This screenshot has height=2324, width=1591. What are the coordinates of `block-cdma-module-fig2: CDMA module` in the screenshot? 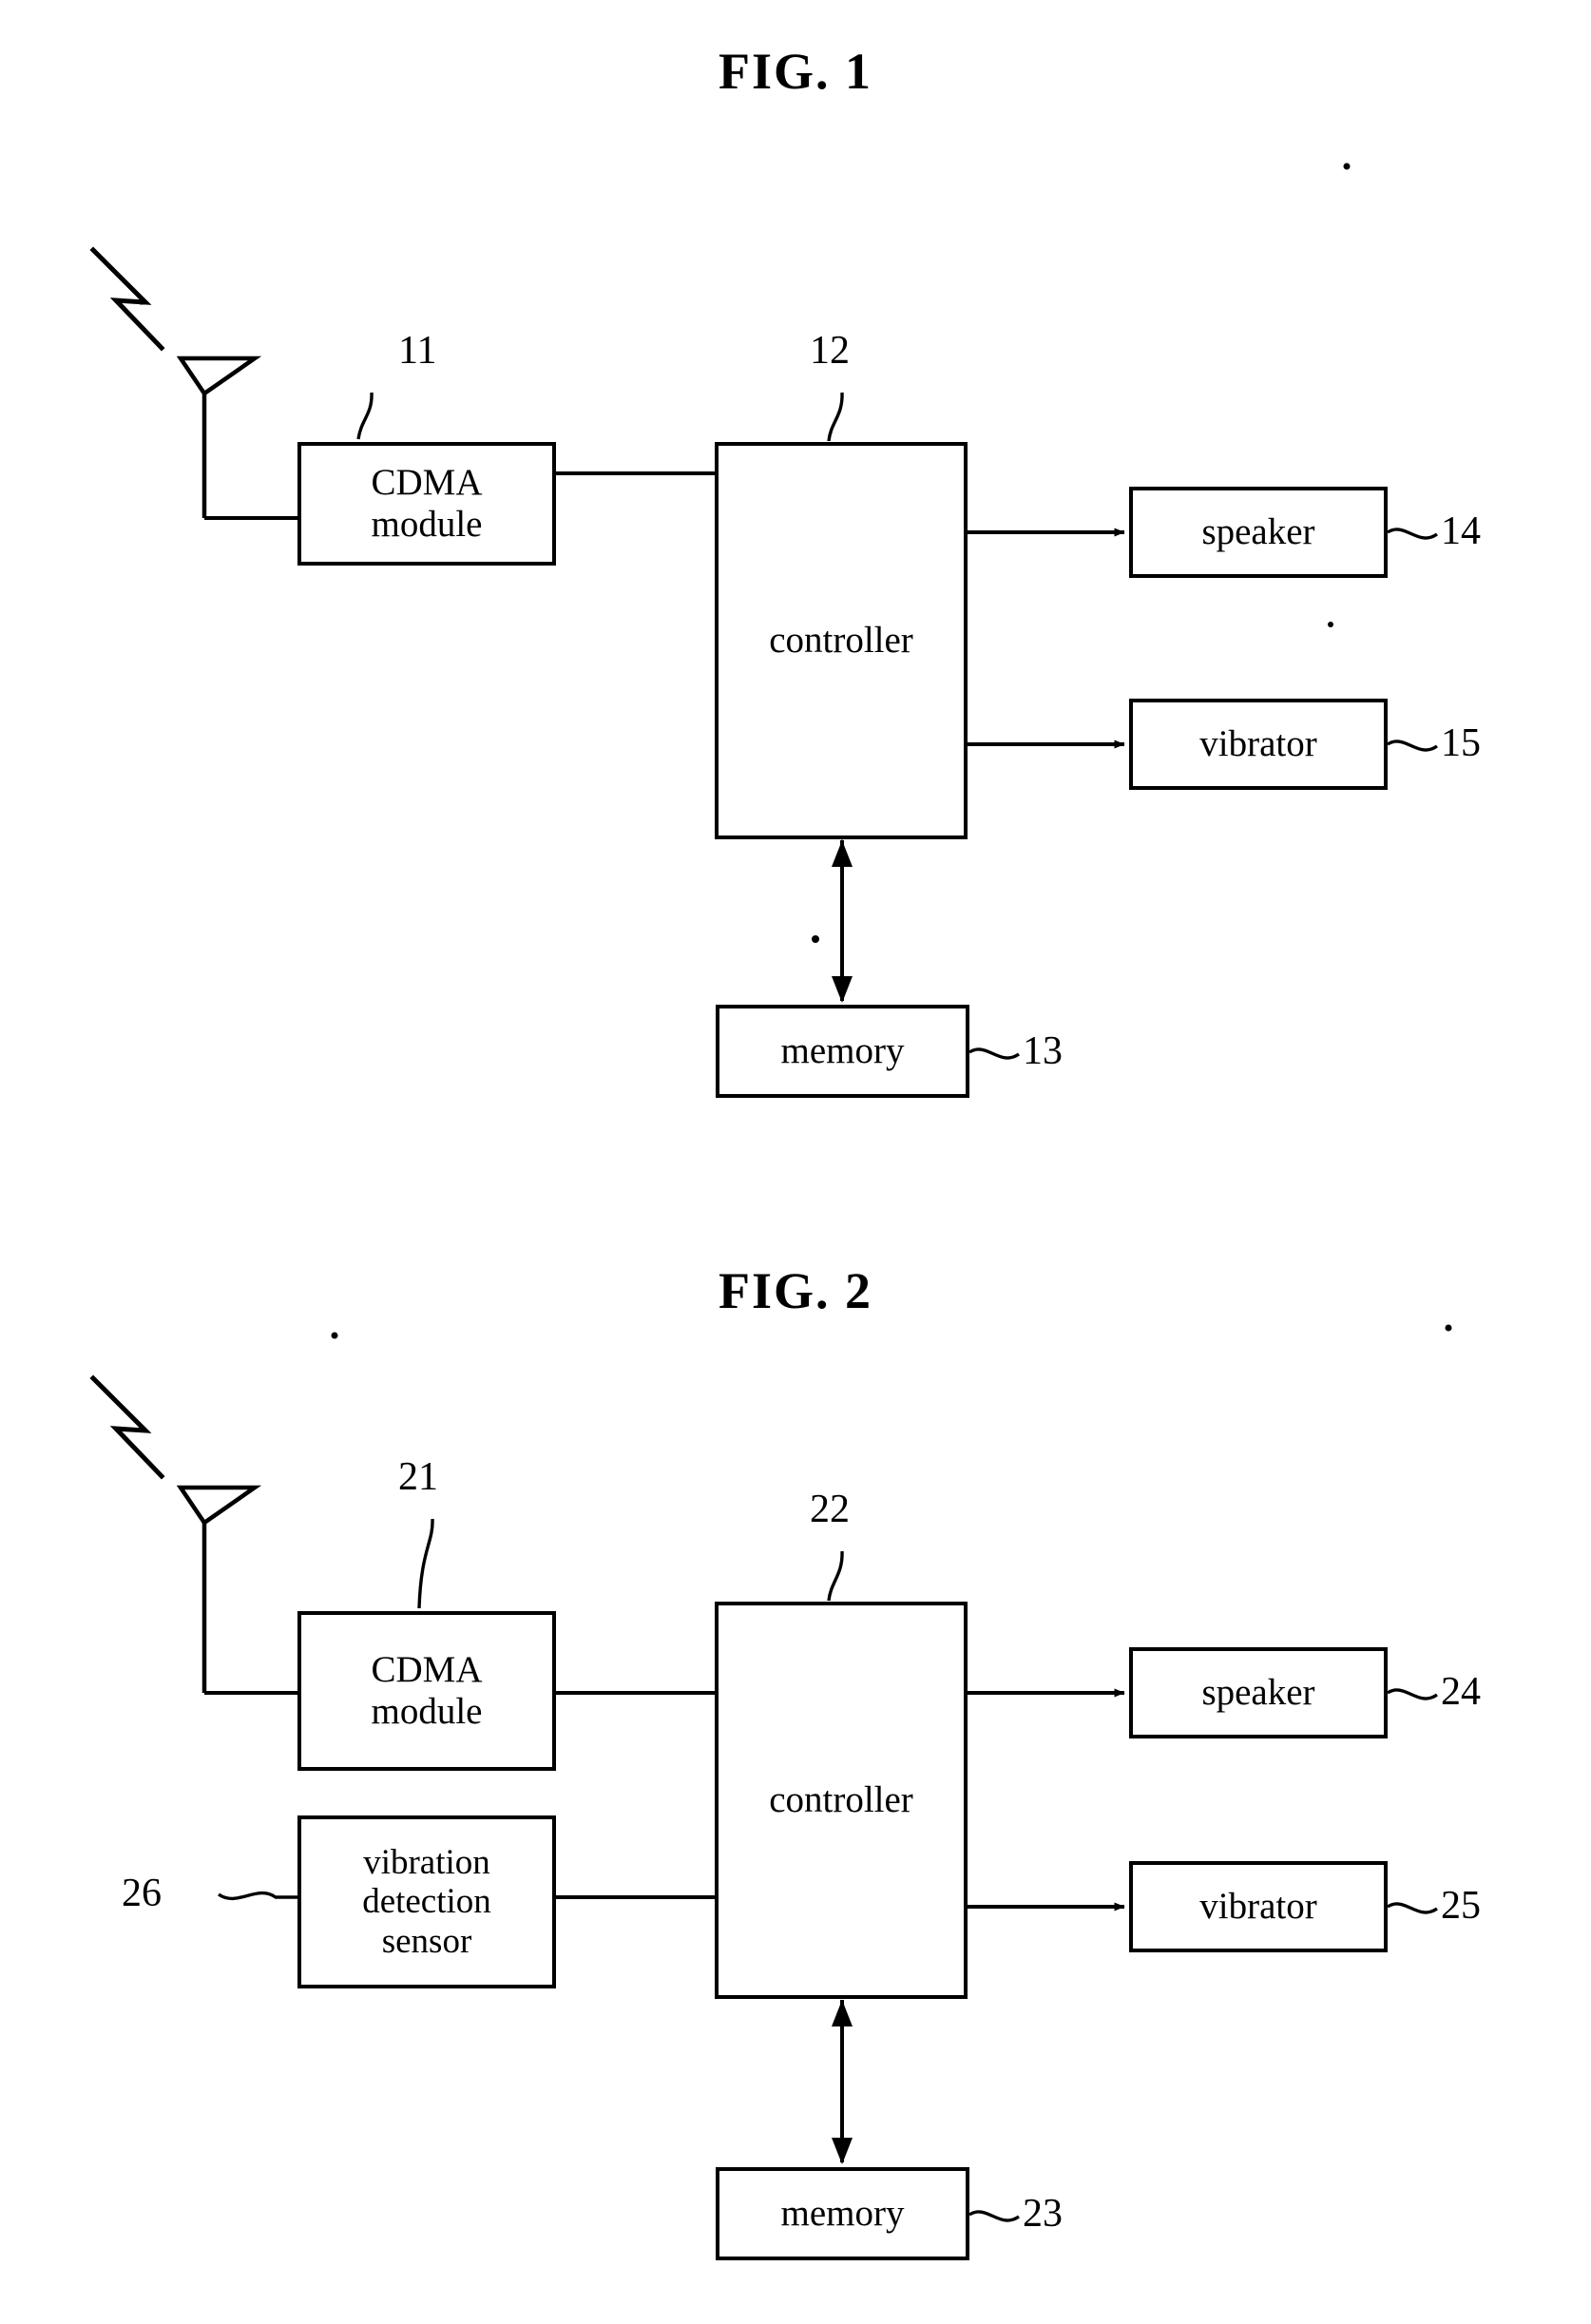 It's located at (427, 1691).